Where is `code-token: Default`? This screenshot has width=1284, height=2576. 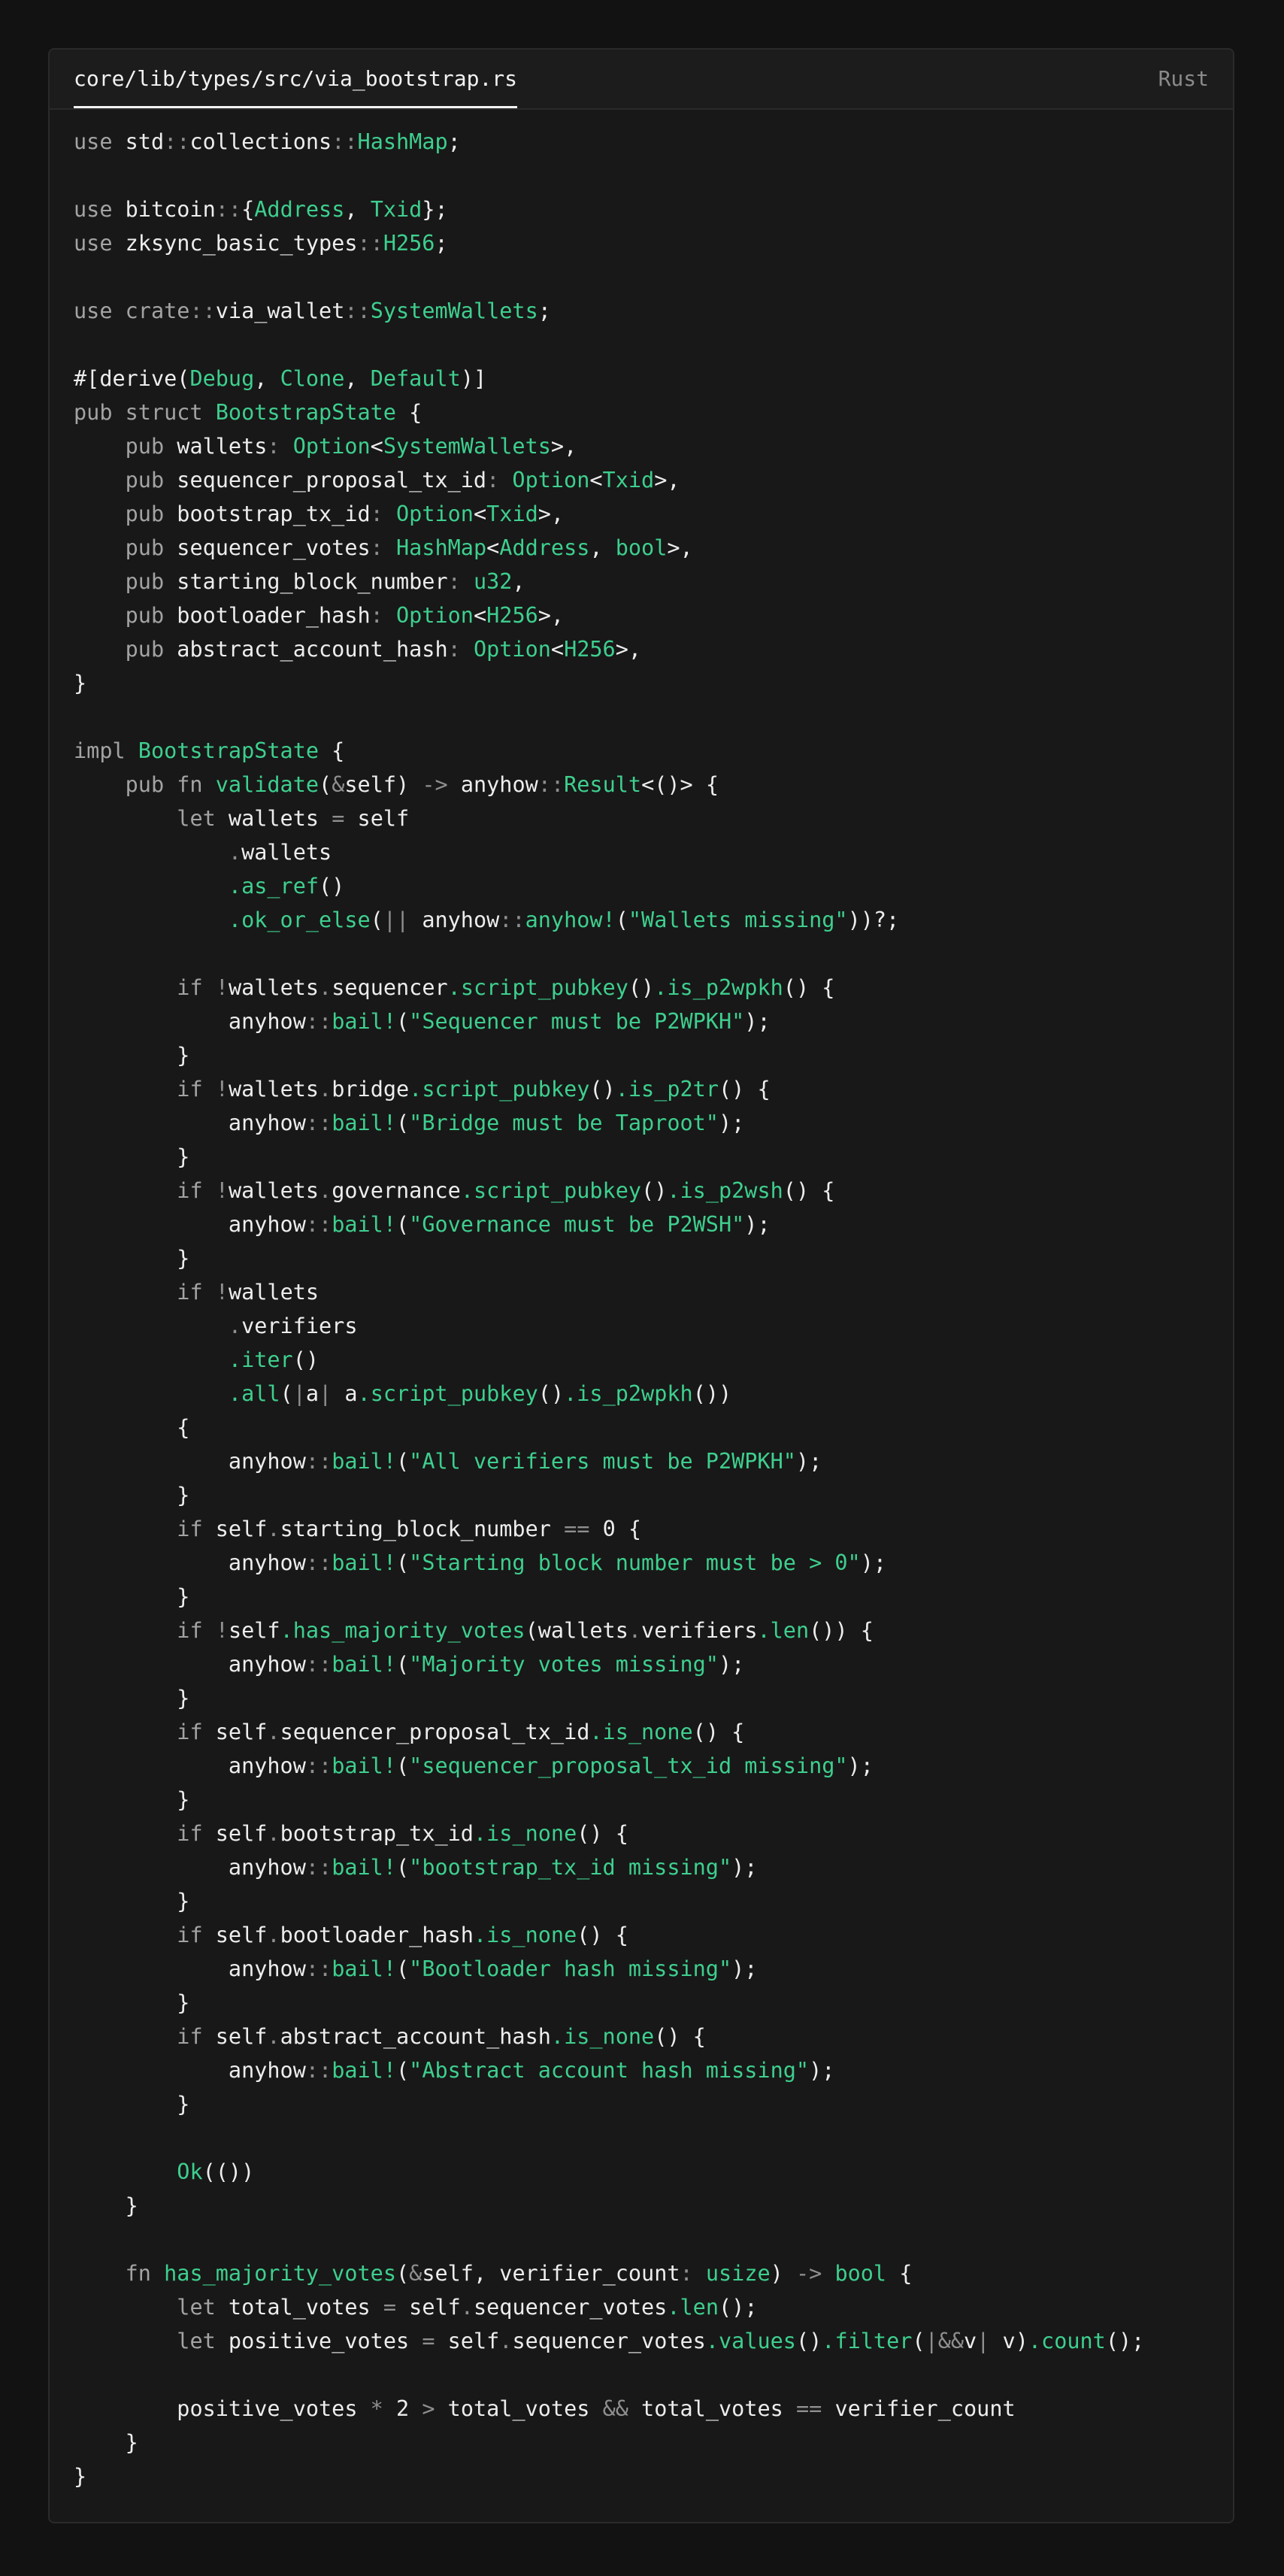
code-token: Default is located at coordinates (415, 378).